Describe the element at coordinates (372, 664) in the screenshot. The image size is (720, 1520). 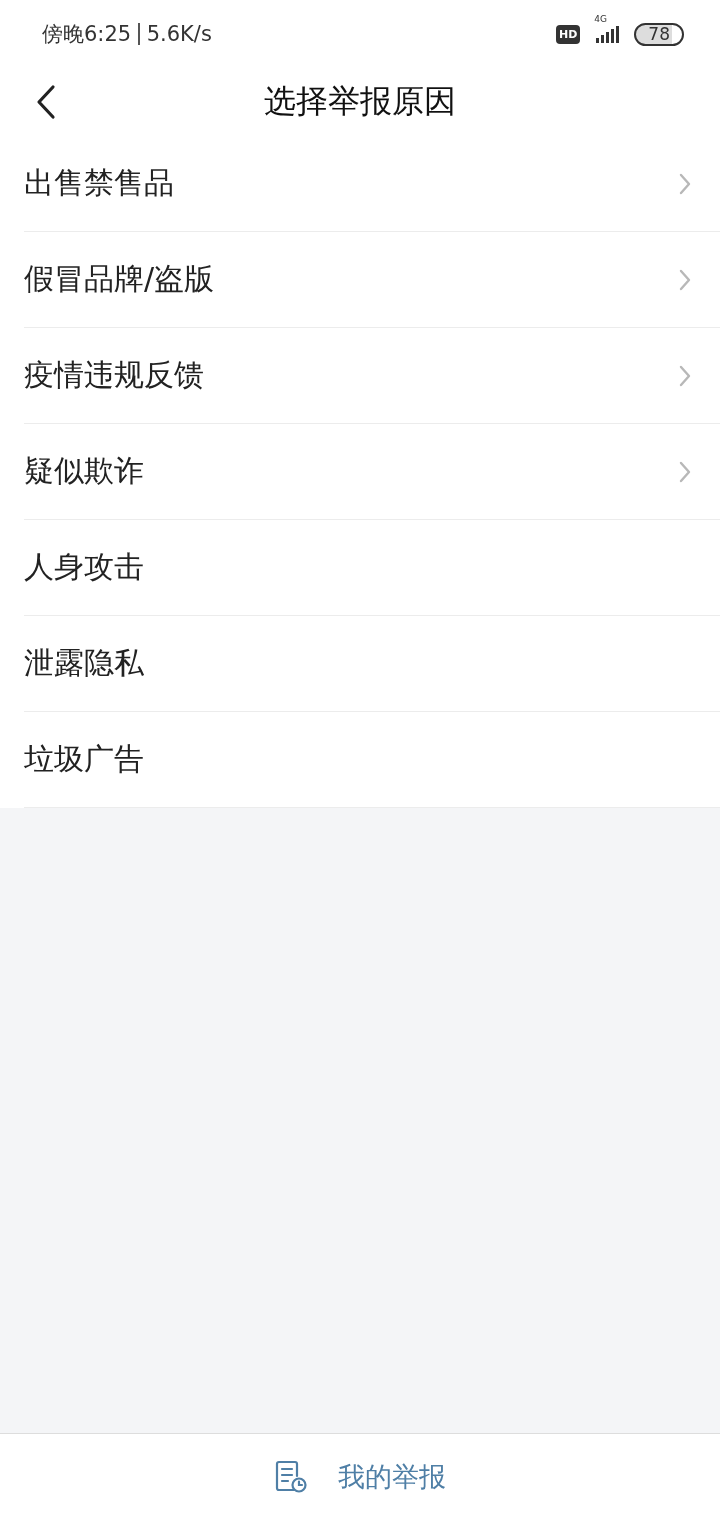
I see `reason-item: 泄露隐私` at that location.